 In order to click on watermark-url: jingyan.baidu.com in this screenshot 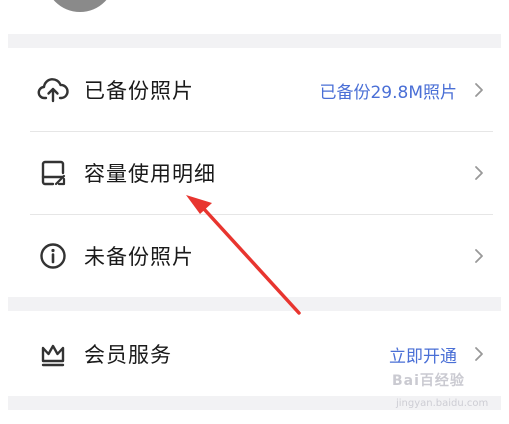, I will do `click(442, 403)`.